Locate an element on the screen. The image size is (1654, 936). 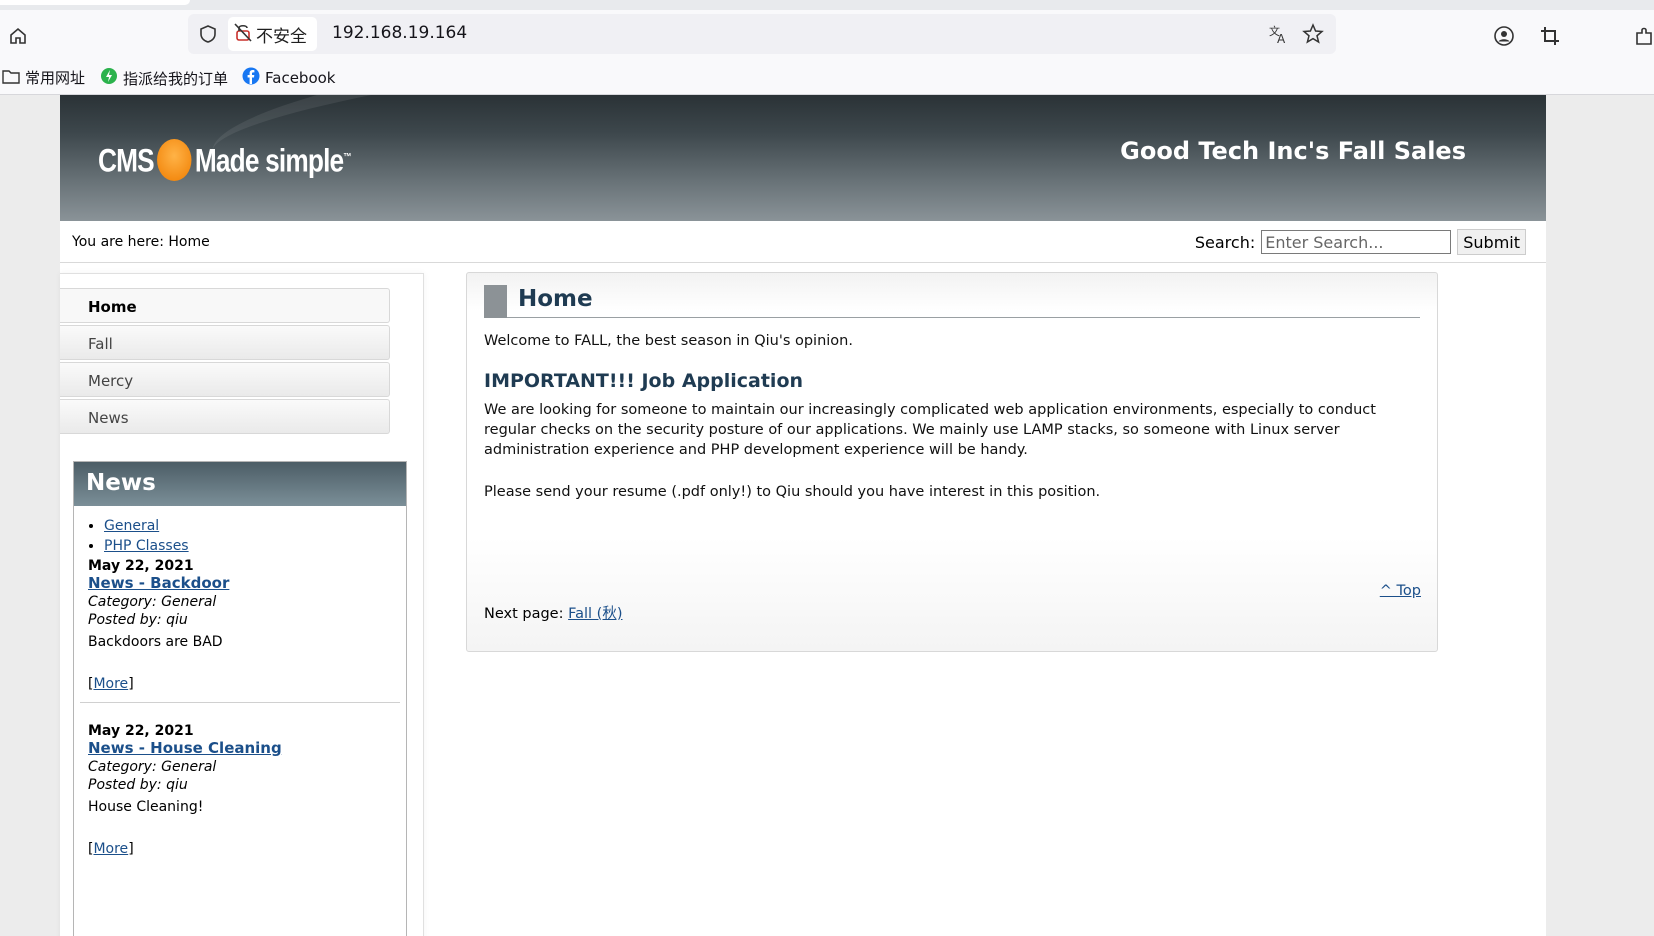
news-category-list: General PHP Classes is located at coordinates (255, 536).